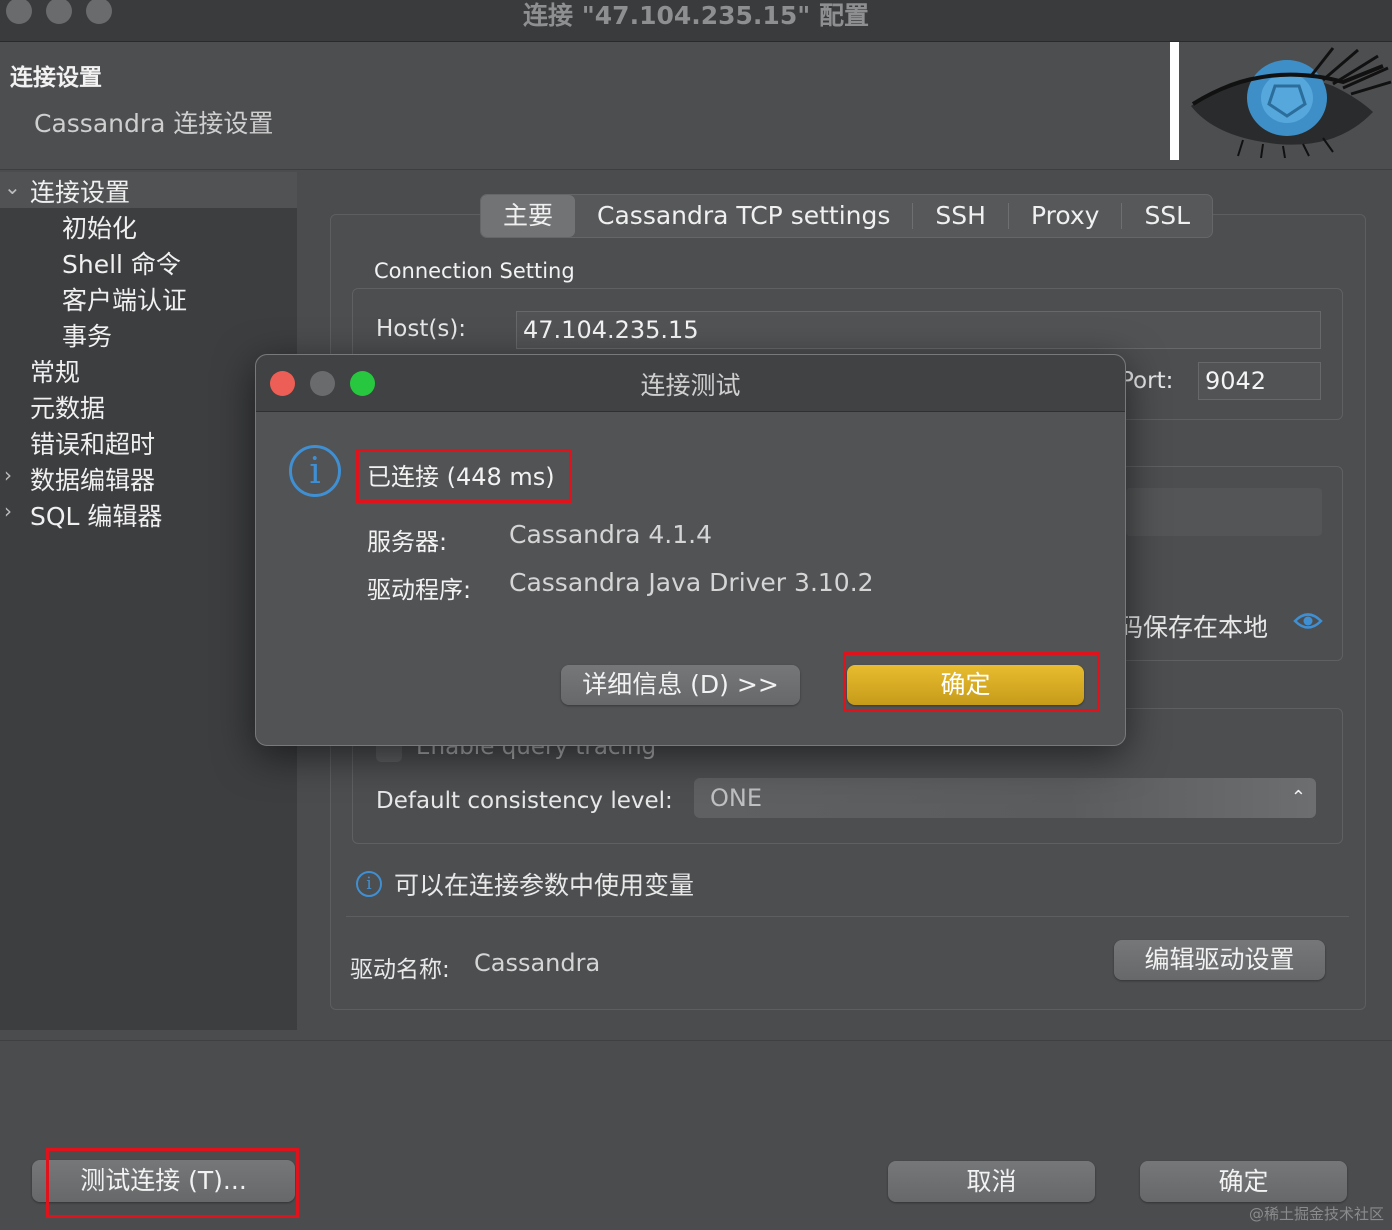 This screenshot has height=1230, width=1392. What do you see at coordinates (1308, 621) in the screenshot?
I see `eye-icon` at bounding box center [1308, 621].